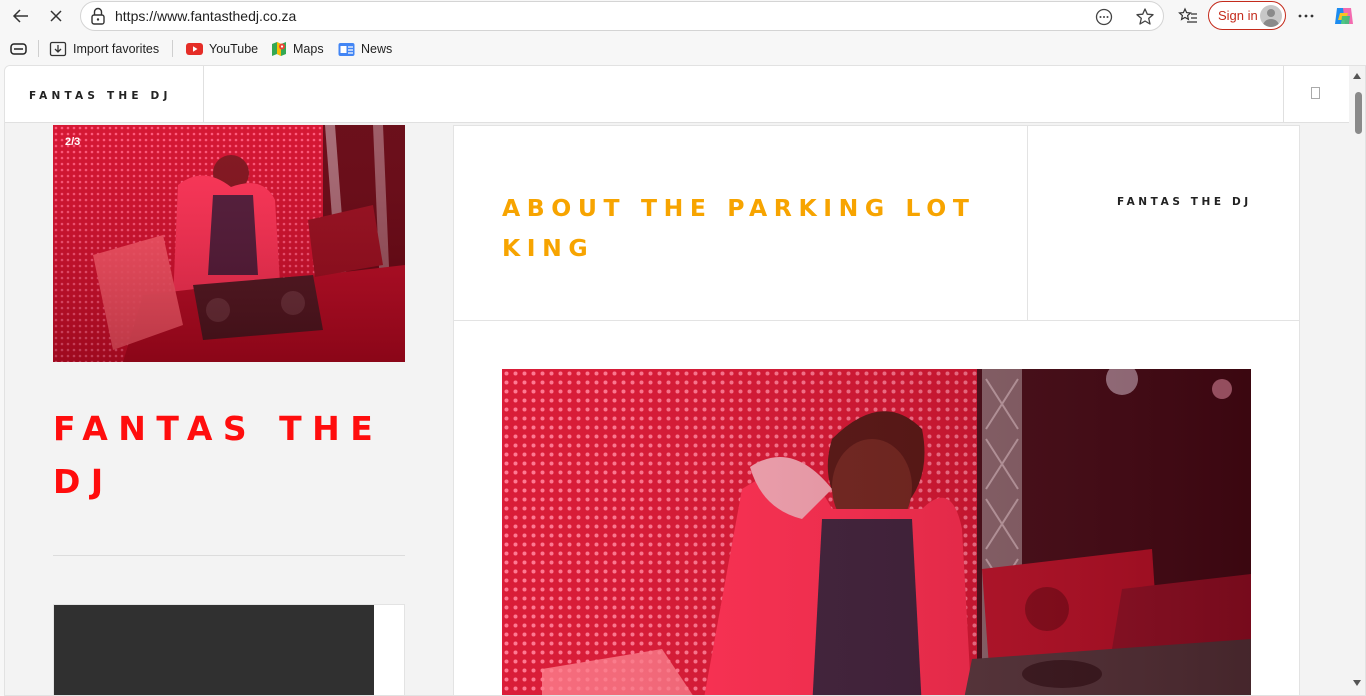 Image resolution: width=1366 pixels, height=696 pixels. What do you see at coordinates (1104, 17) in the screenshot?
I see `page-actions-icon` at bounding box center [1104, 17].